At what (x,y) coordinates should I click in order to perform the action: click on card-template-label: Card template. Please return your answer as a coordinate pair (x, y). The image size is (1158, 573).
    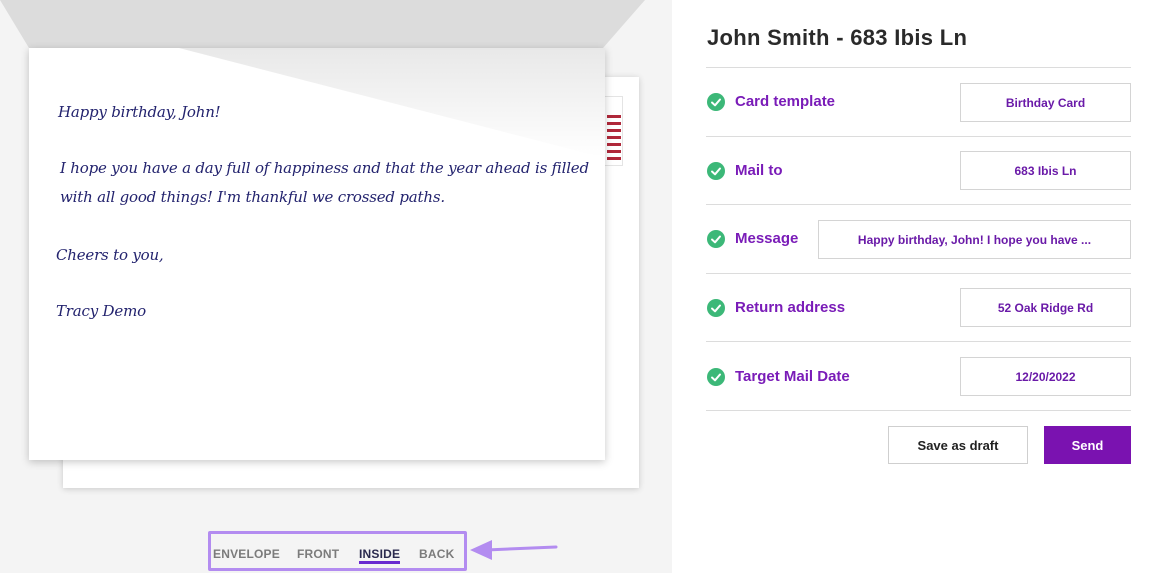
    Looking at the image, I should click on (785, 101).